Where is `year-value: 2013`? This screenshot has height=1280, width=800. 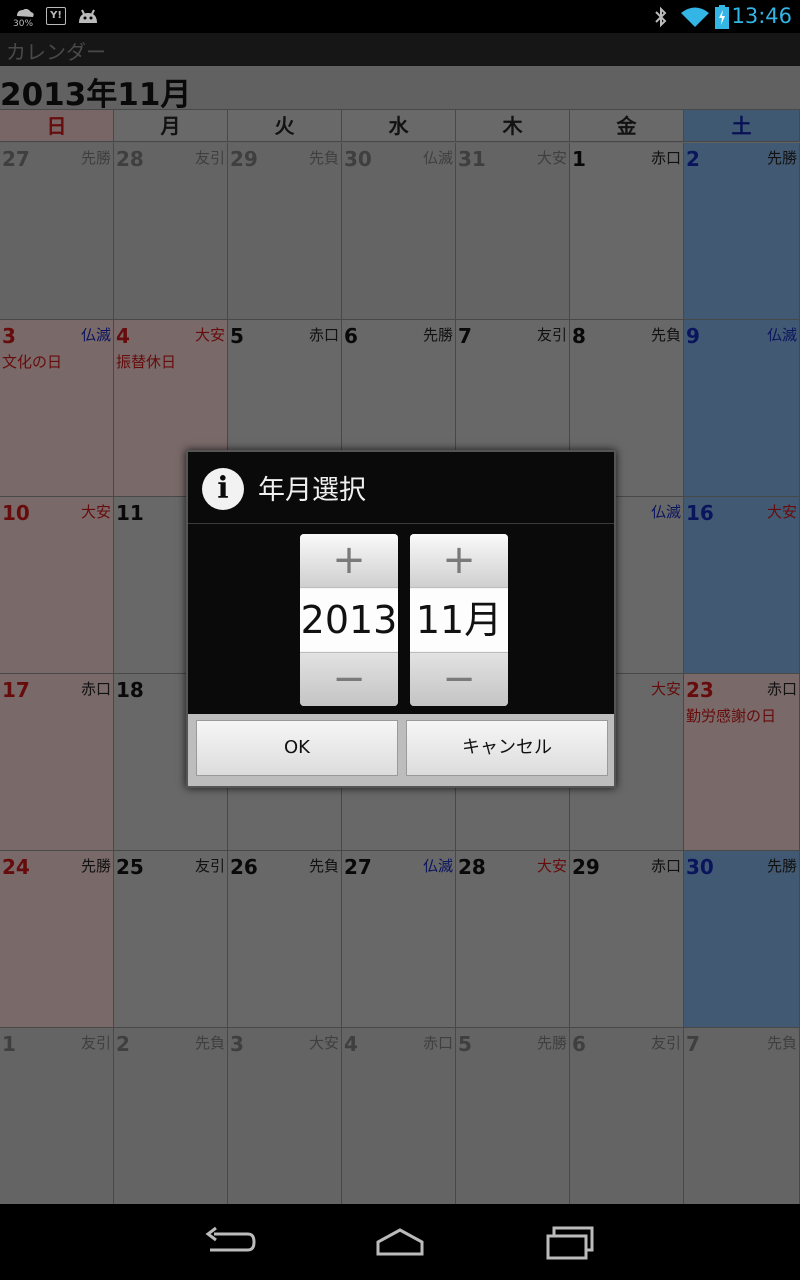 year-value: 2013 is located at coordinates (349, 620).